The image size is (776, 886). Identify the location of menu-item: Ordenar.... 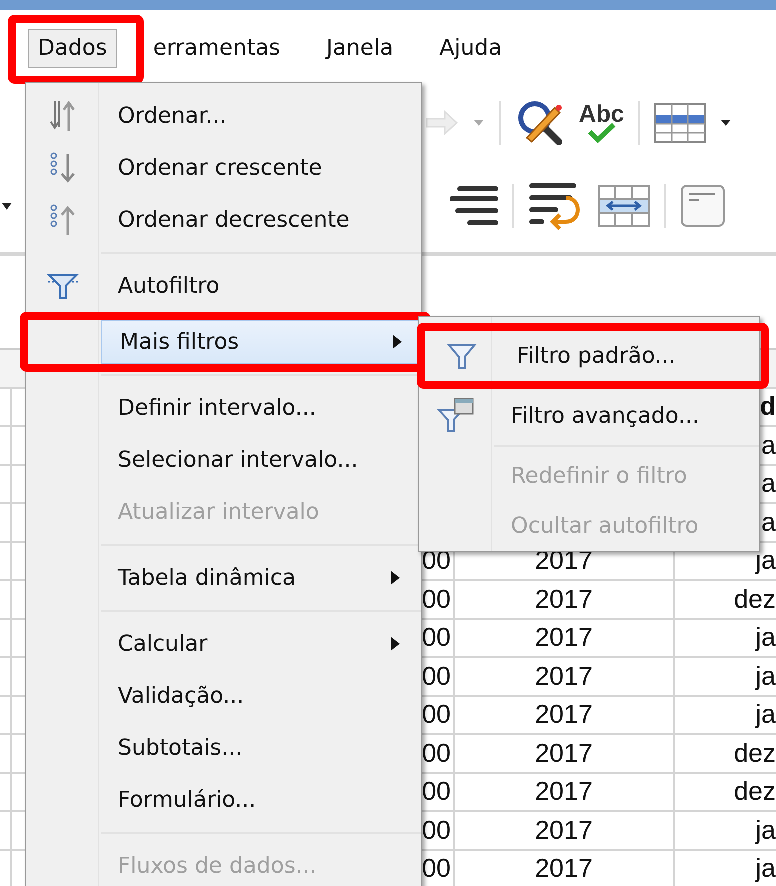
(260, 116).